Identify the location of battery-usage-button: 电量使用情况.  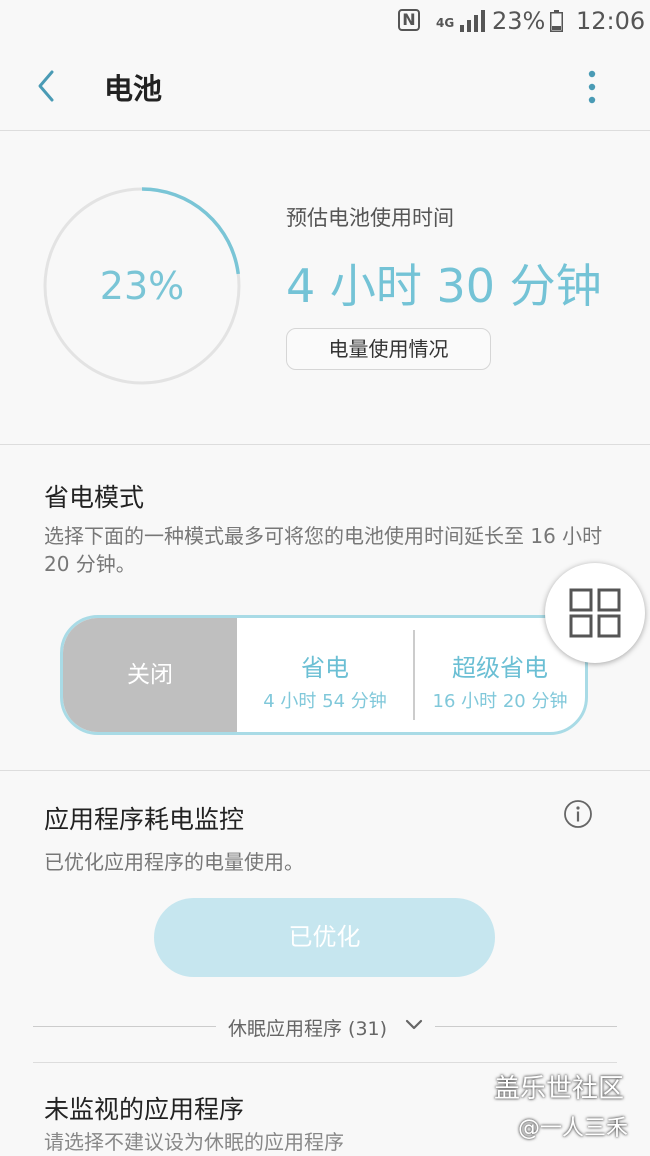
(388, 349).